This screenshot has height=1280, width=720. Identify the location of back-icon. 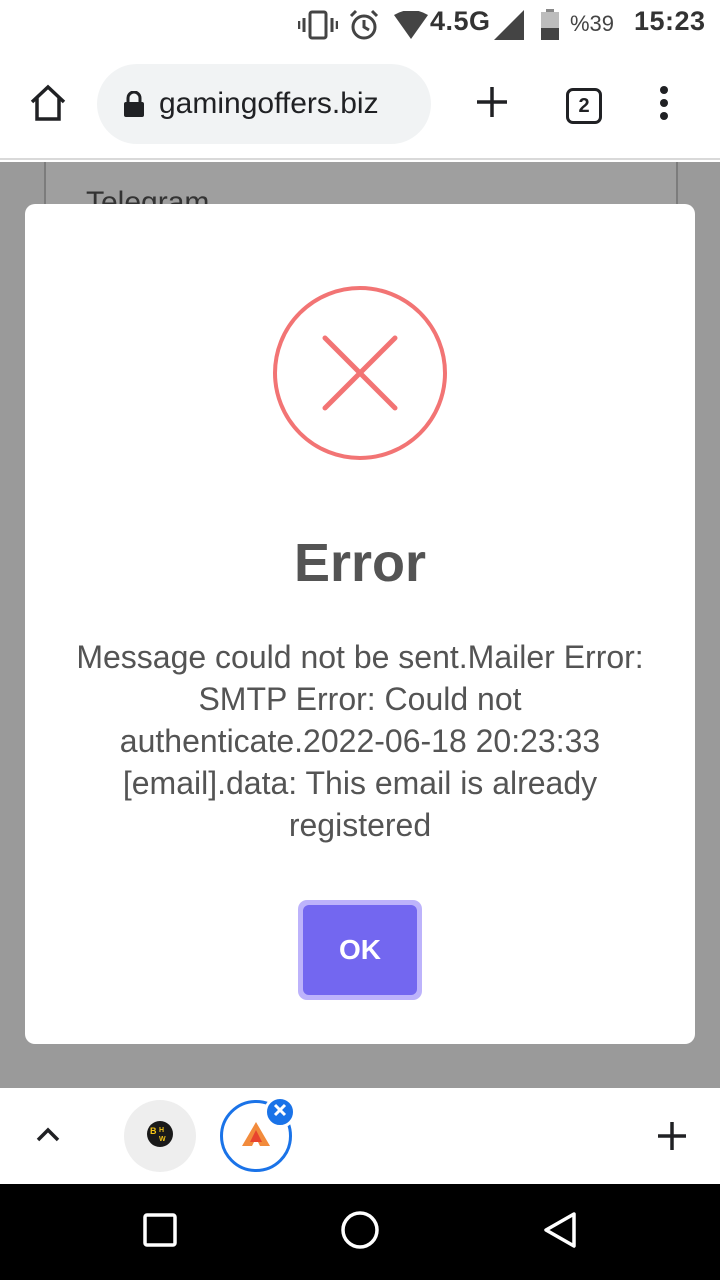
(560, 1232).